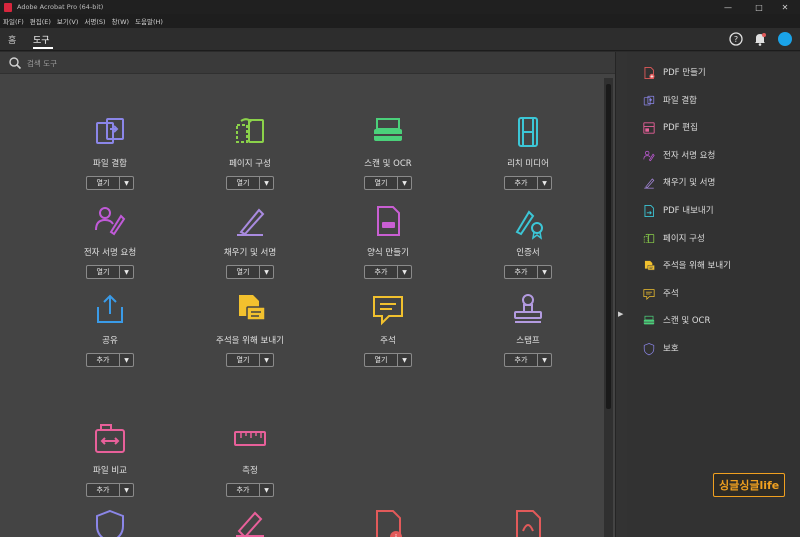  What do you see at coordinates (388, 132) in the screenshot?
I see `scan-icon` at bounding box center [388, 132].